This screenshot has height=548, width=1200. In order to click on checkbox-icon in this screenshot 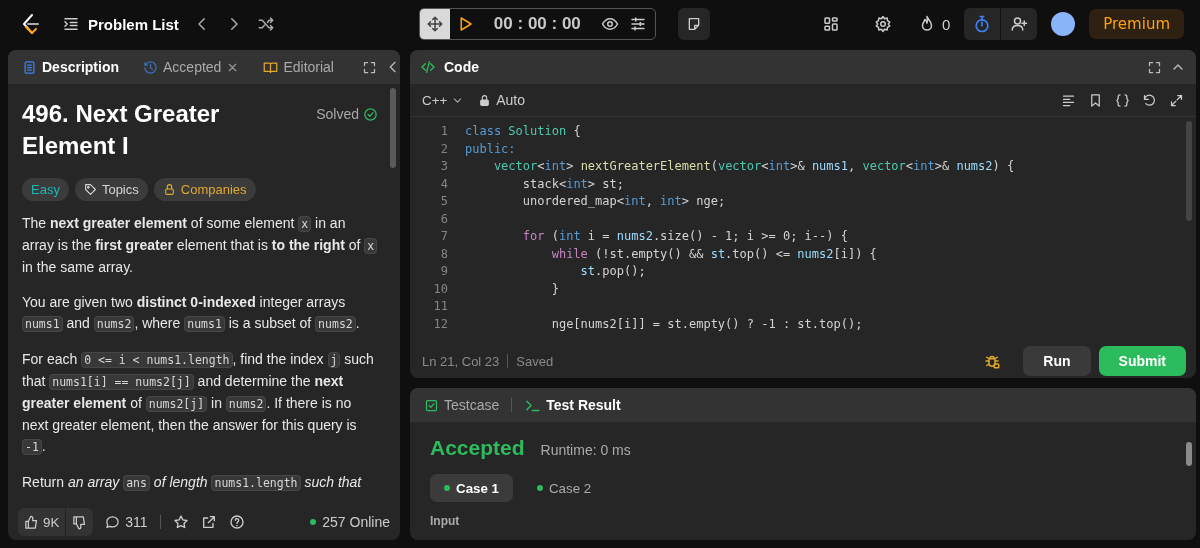, I will do `click(431, 405)`.